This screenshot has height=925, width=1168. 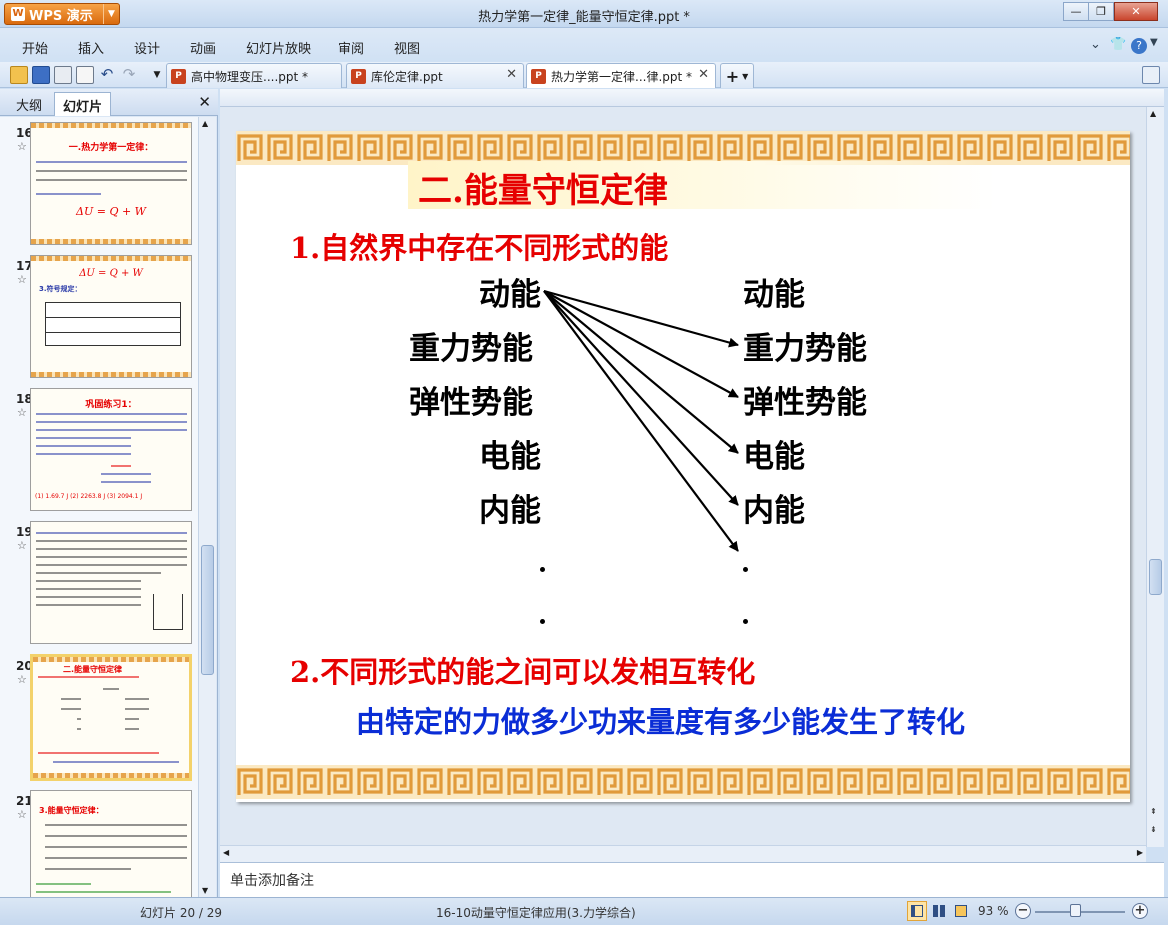 What do you see at coordinates (111, 183) in the screenshot?
I see `slide-thumbnail-16: 一.热力学第一定律： ΔU = Q + W` at bounding box center [111, 183].